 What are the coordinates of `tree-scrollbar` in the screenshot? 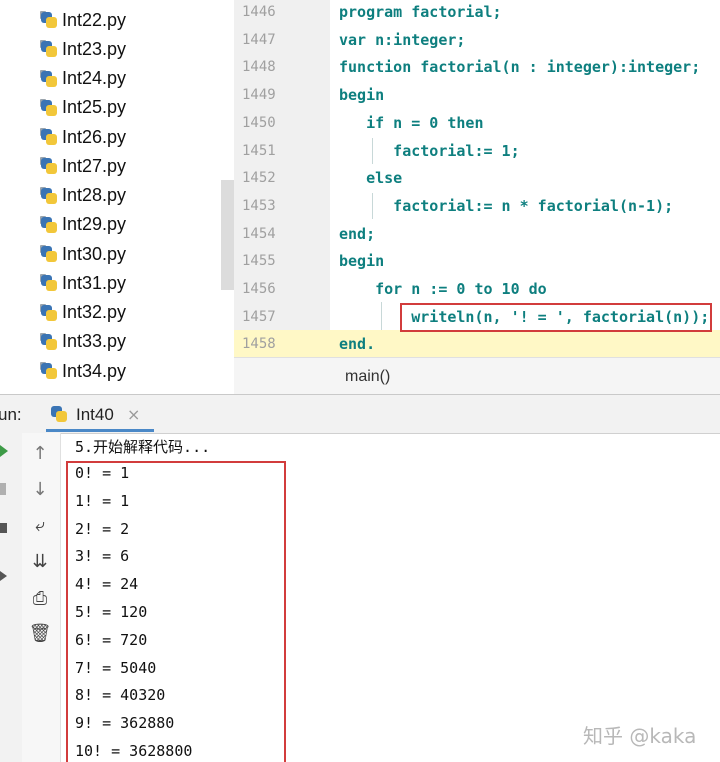 It's located at (227, 235).